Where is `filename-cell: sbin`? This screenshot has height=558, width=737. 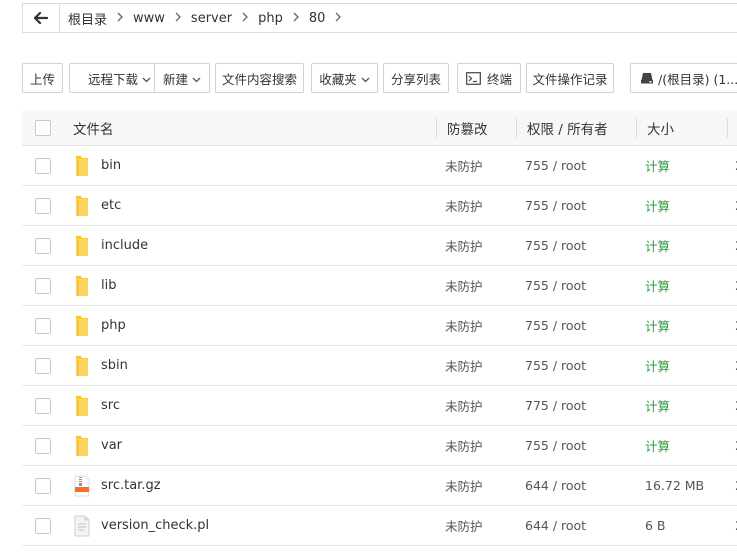
filename-cell: sbin is located at coordinates (100, 365).